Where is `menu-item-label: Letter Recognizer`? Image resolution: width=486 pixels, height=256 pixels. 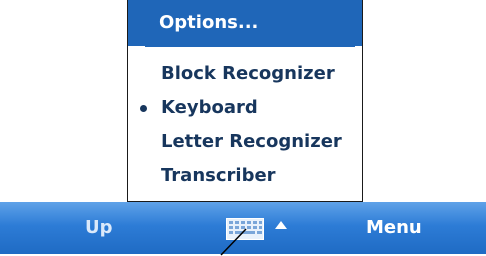 menu-item-label: Letter Recognizer is located at coordinates (251, 141).